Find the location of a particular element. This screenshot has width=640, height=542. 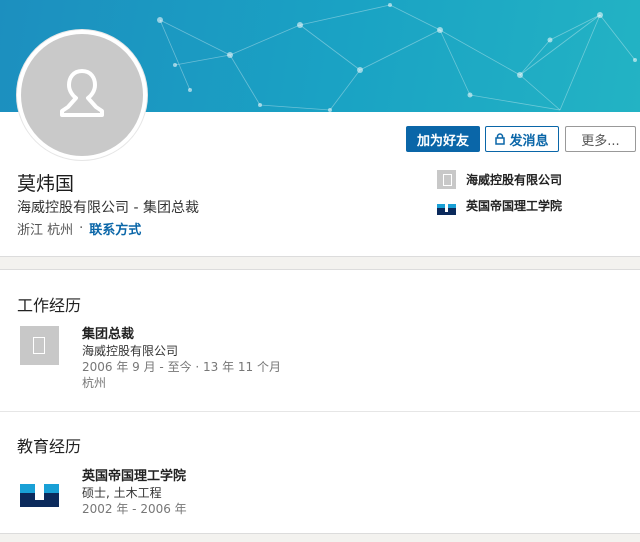

education-school: 英国帝国理工学院 is located at coordinates (134, 476).